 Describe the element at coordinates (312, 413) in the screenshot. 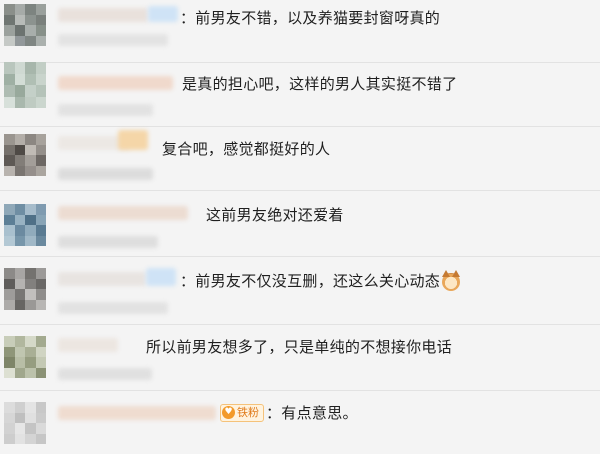

I see `comment-text: ：有点意思。` at that location.